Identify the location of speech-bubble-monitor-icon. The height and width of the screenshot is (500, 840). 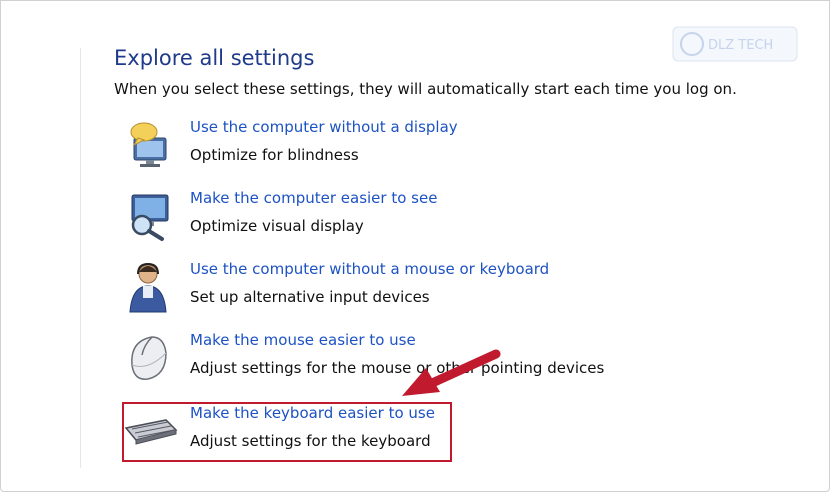
(150, 146).